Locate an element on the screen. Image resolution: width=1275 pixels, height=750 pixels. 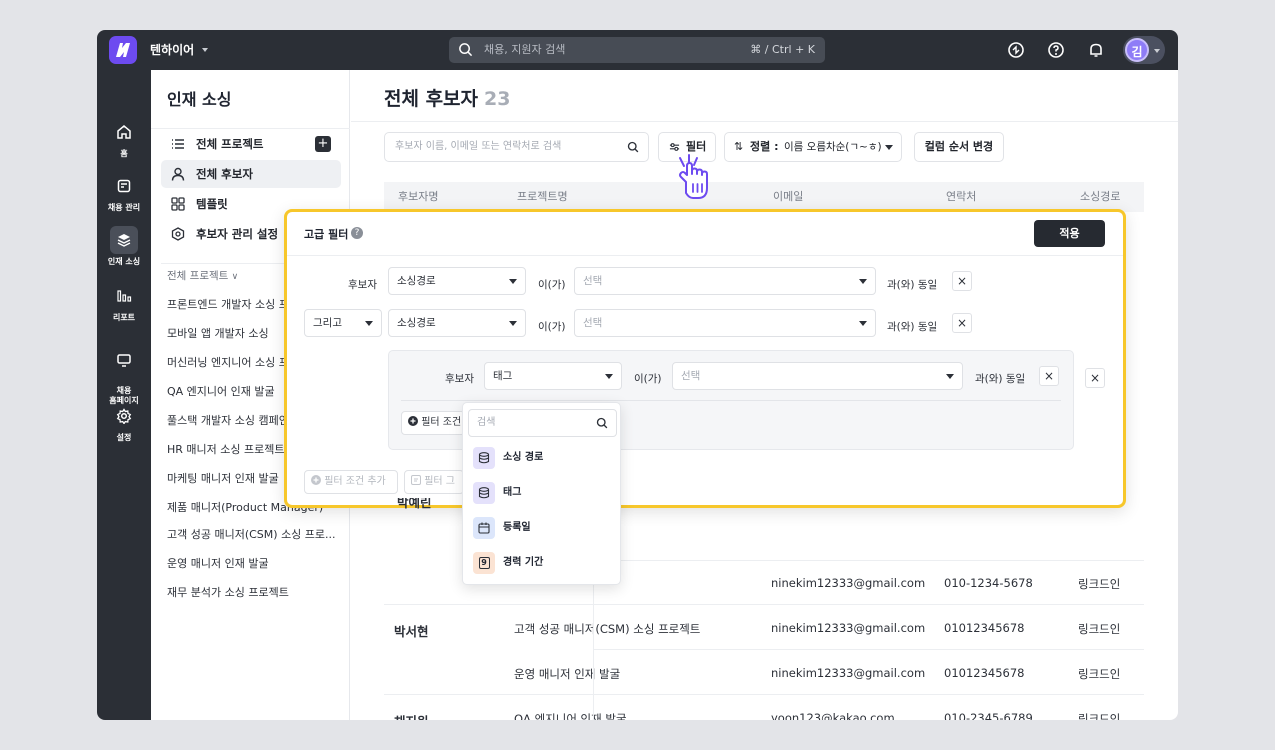
shortcut-hint: ⌘ / Ctrl + K is located at coordinates (782, 49).